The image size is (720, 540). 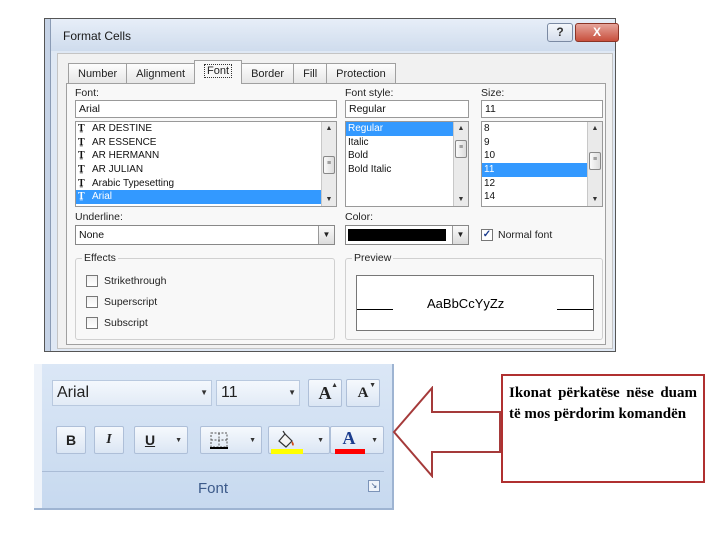 What do you see at coordinates (373, 258) in the screenshot?
I see `preview-title: Preview` at bounding box center [373, 258].